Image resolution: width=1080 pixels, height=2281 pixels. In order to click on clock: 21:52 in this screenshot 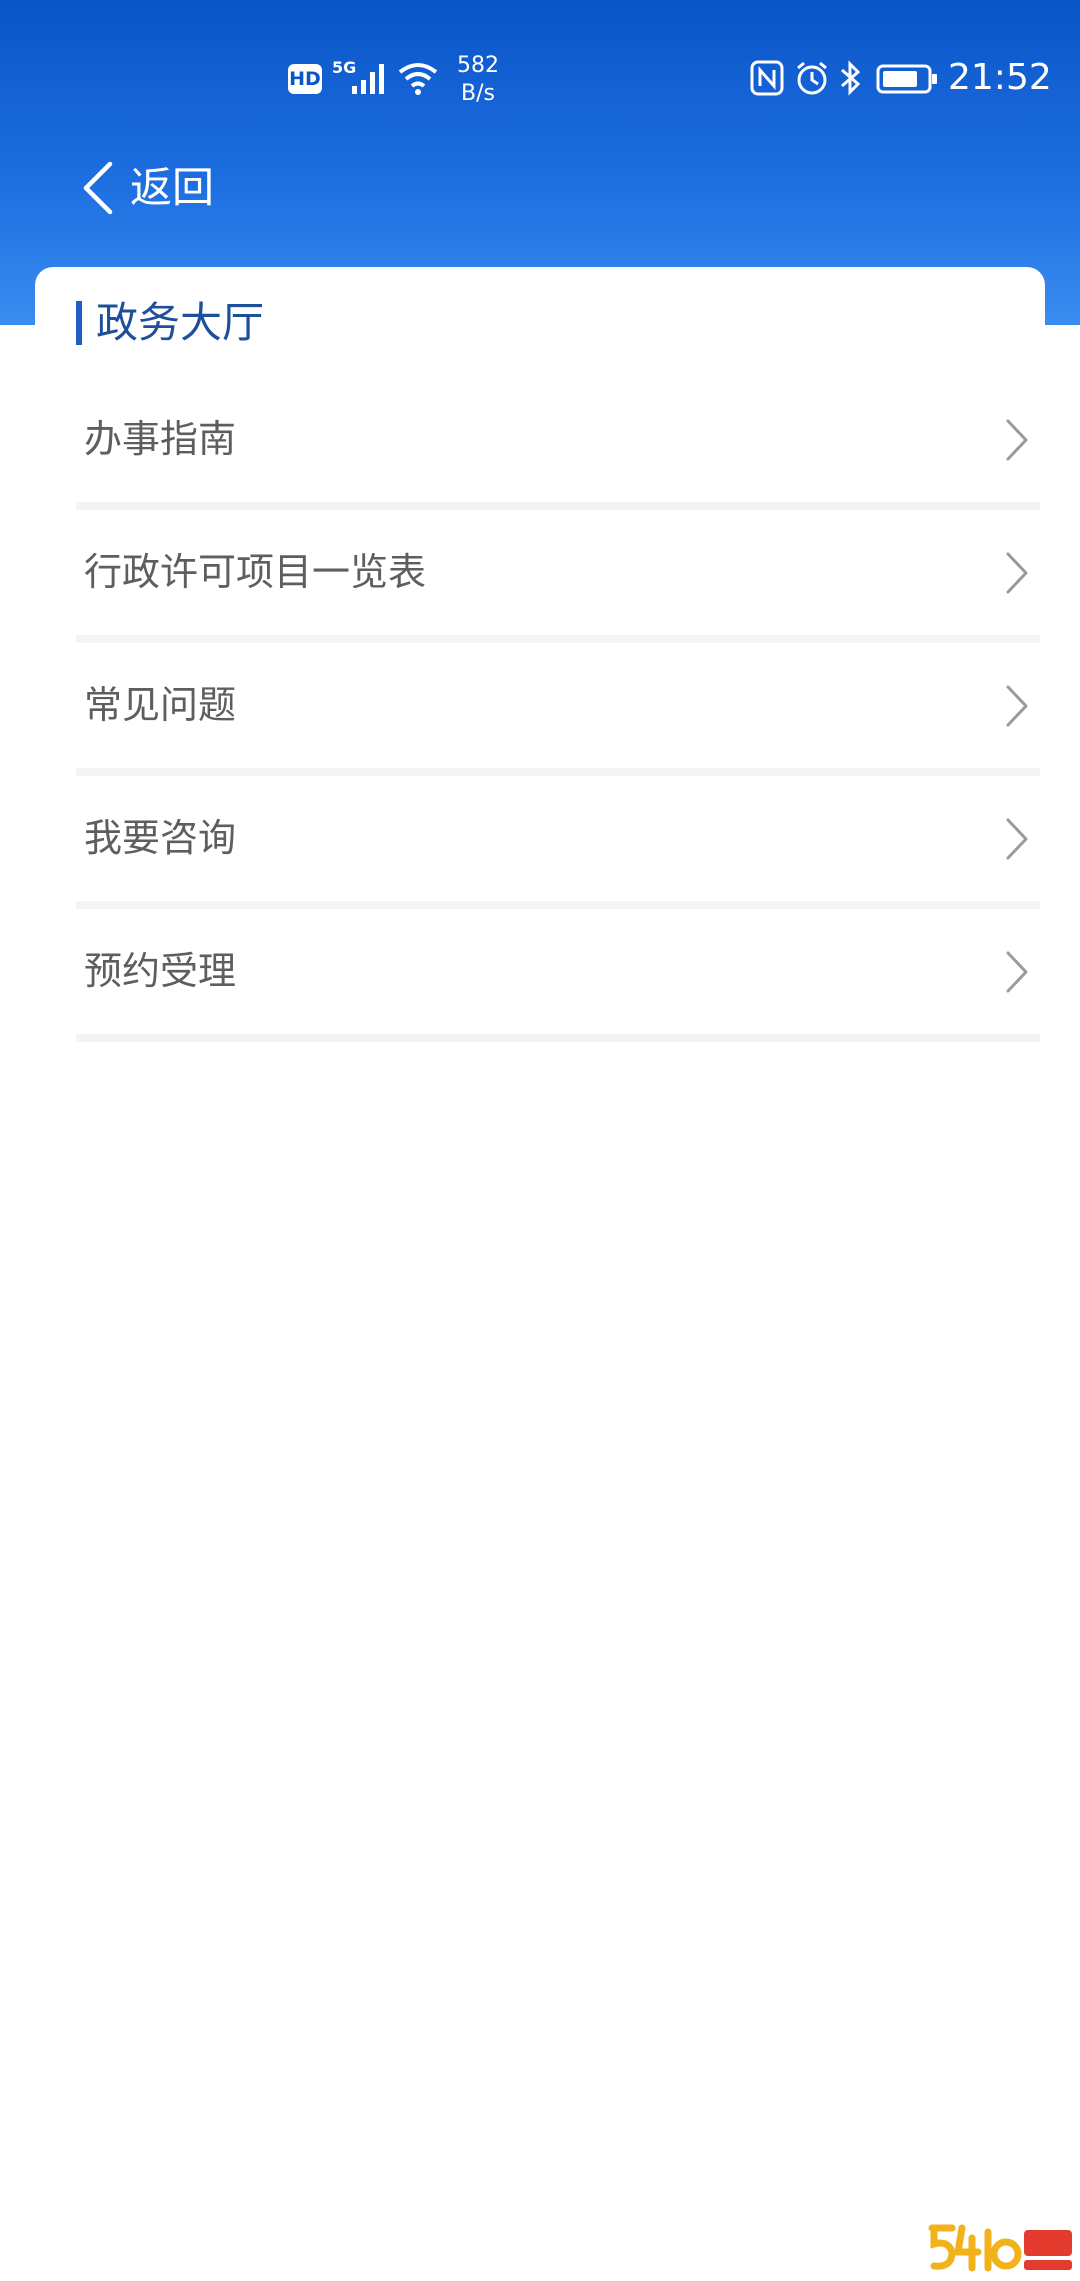, I will do `click(1000, 77)`.